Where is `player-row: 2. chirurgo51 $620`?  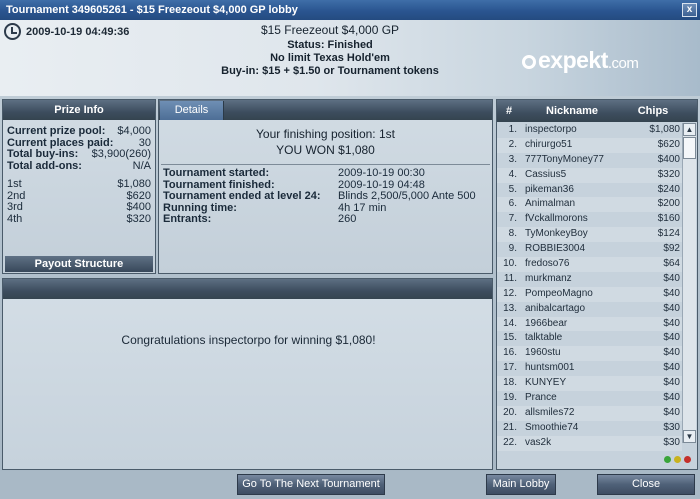 player-row: 2. chirurgo51 $620 is located at coordinates (589, 145).